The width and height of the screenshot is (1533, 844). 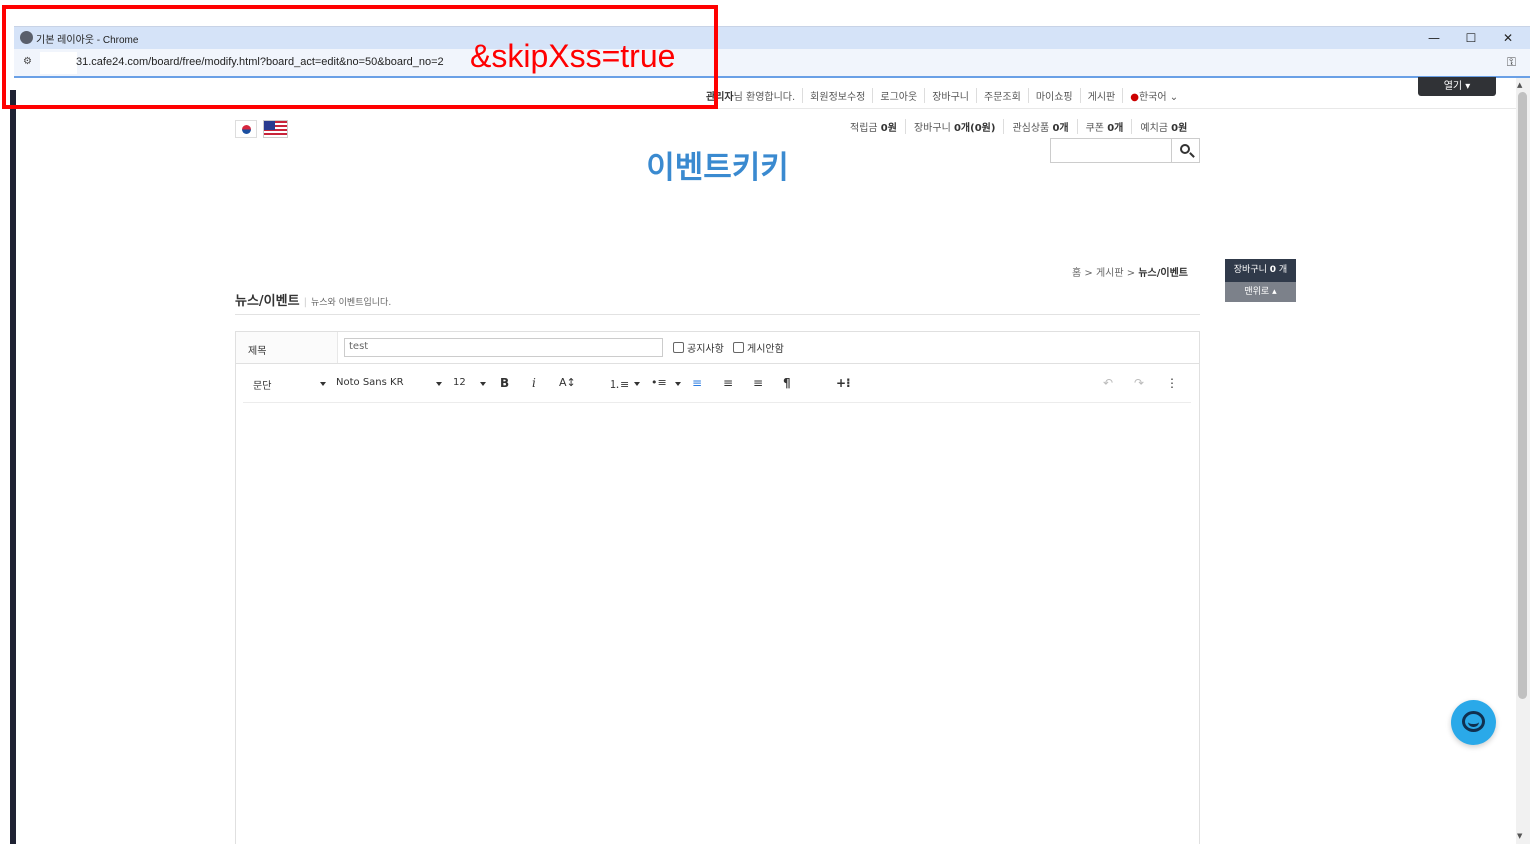 I want to click on page-title: 뉴스/이벤트, so click(x=267, y=301).